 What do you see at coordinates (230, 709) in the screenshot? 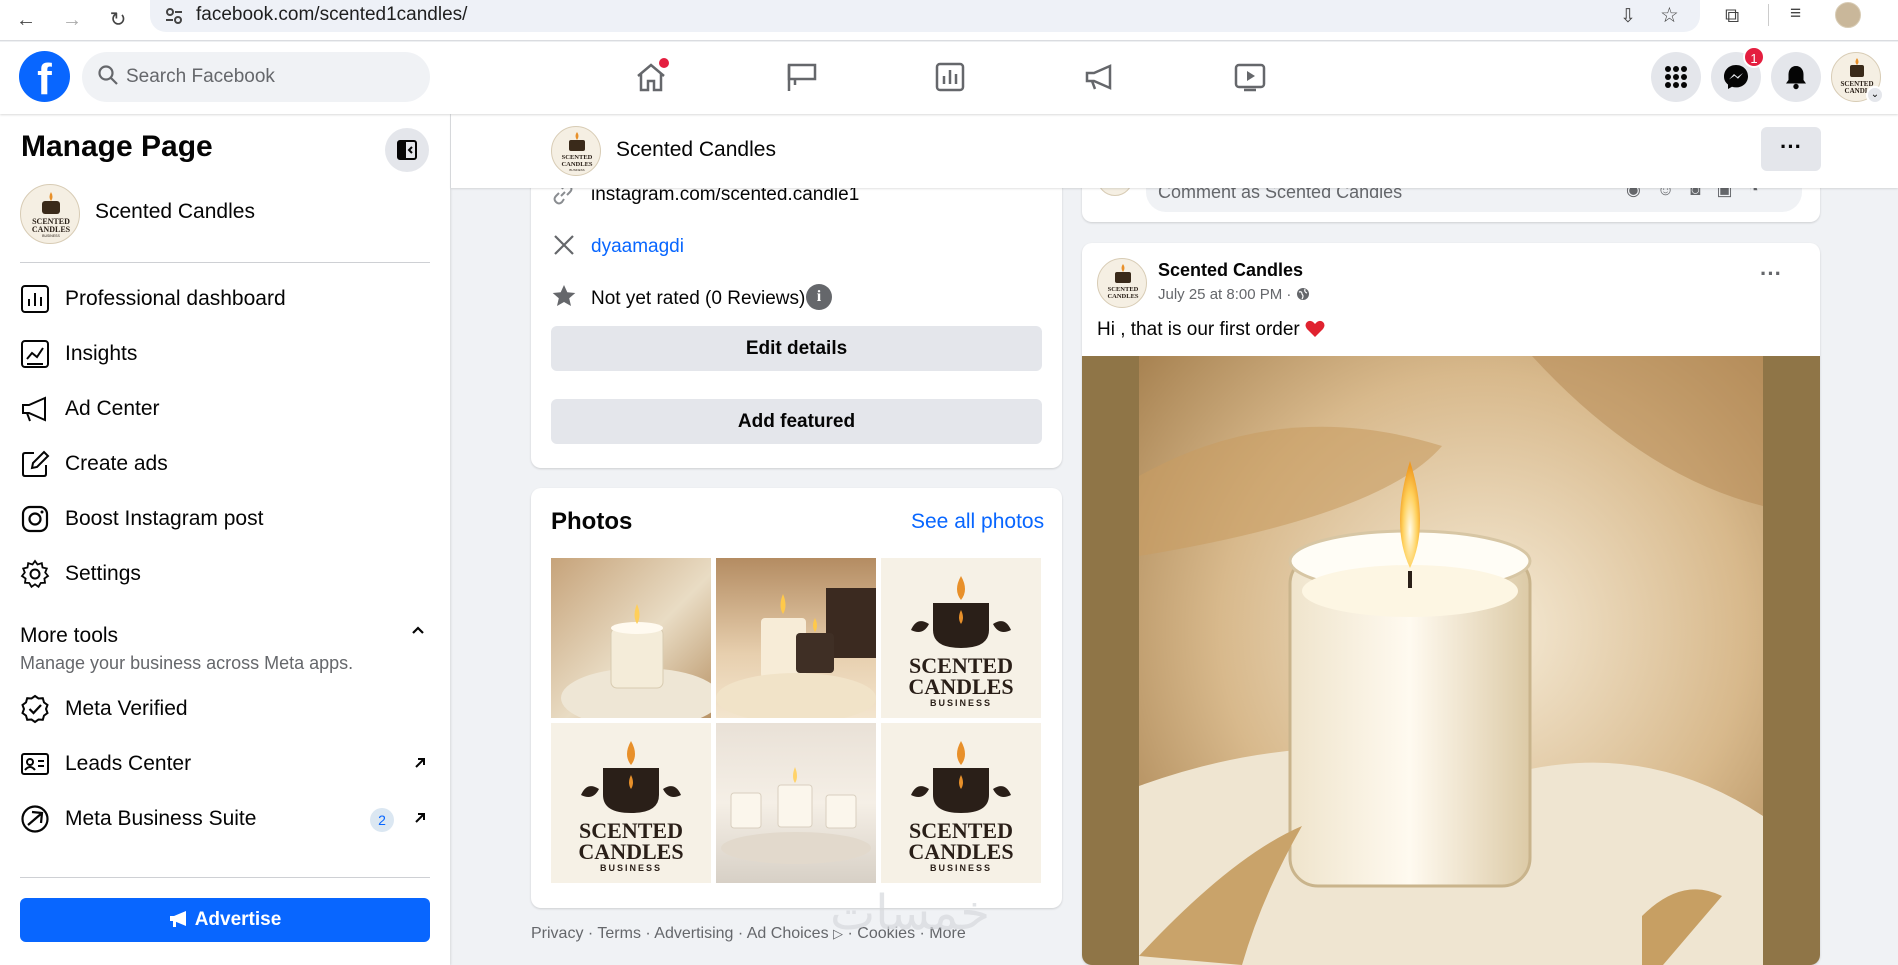
I see `sidebar-item-meta-verified: Meta Verified` at bounding box center [230, 709].